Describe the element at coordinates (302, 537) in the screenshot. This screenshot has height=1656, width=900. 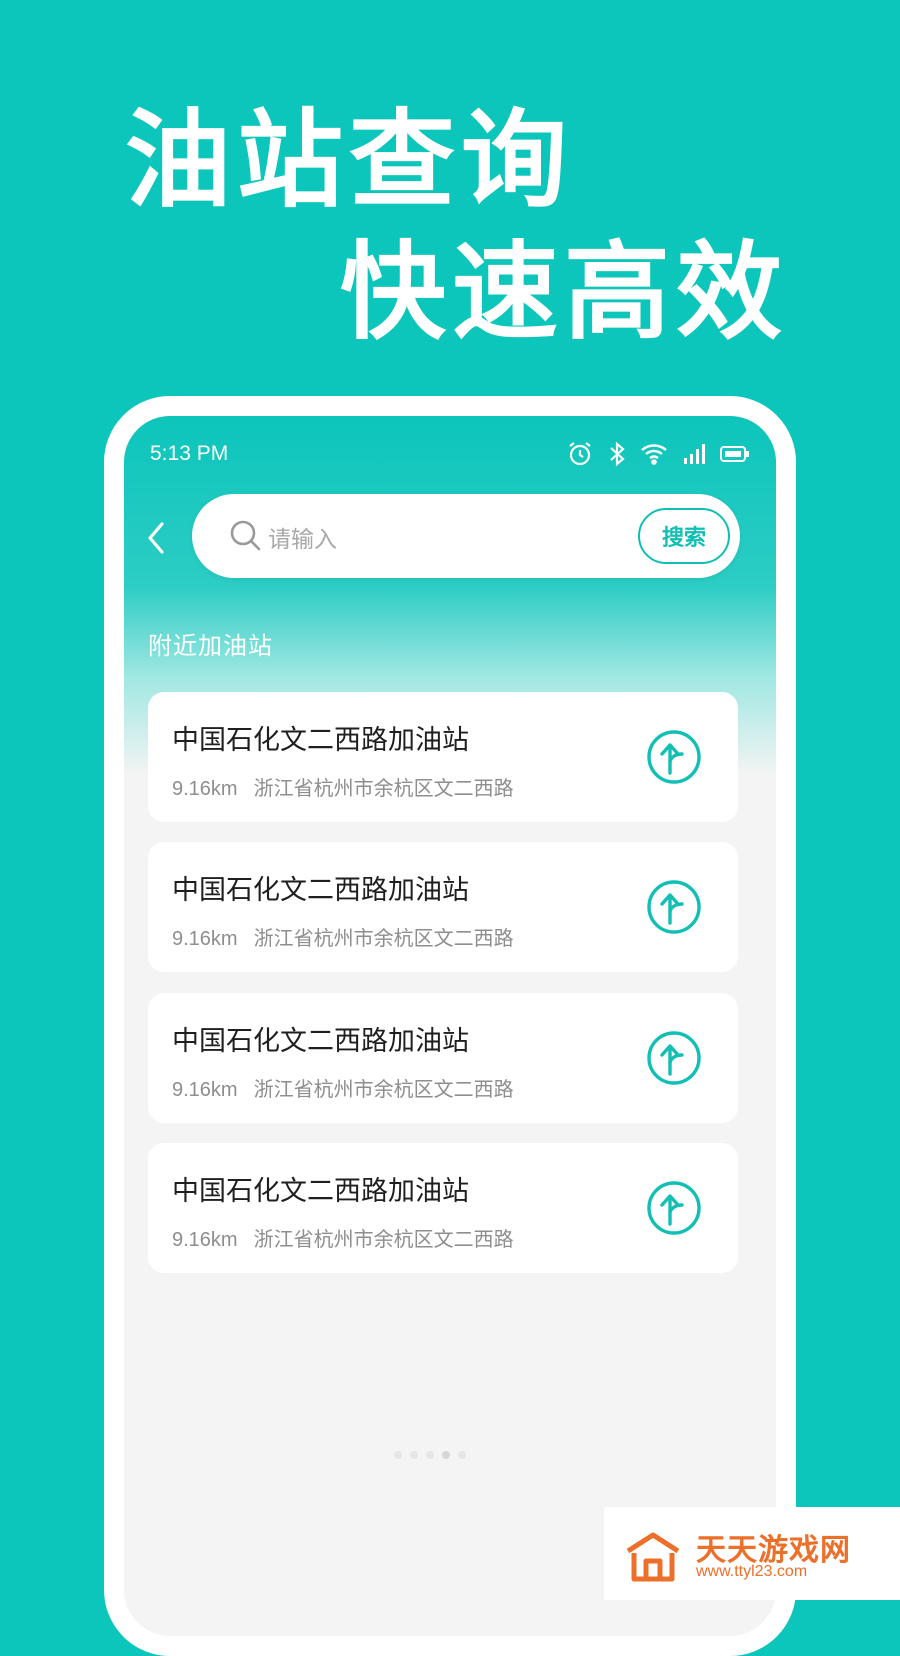
I see `search-input: 请输入` at that location.